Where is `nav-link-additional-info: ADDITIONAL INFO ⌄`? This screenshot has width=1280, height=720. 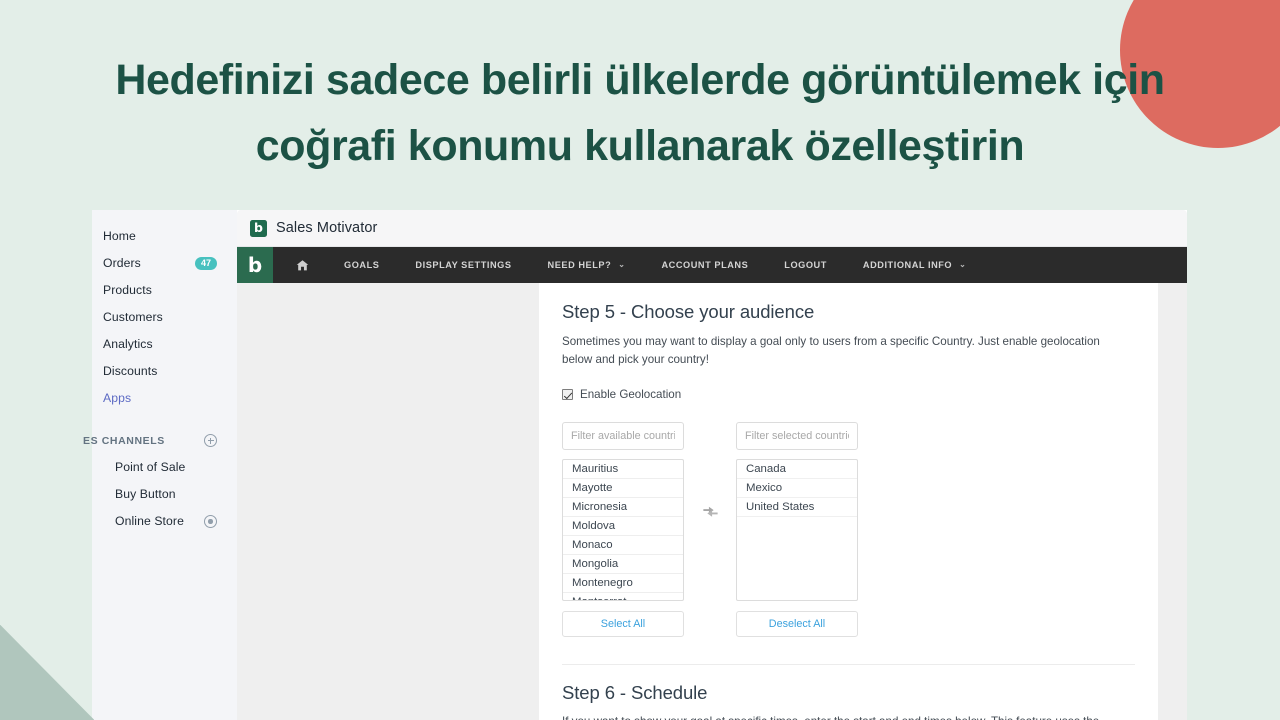
nav-link-additional-info: ADDITIONAL INFO ⌄ is located at coordinates (915, 265).